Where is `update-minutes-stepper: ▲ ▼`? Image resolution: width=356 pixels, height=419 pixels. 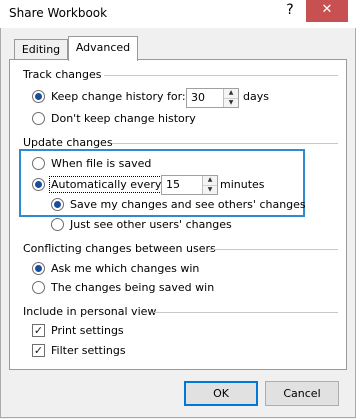
update-minutes-stepper: ▲ ▼ is located at coordinates (189, 185).